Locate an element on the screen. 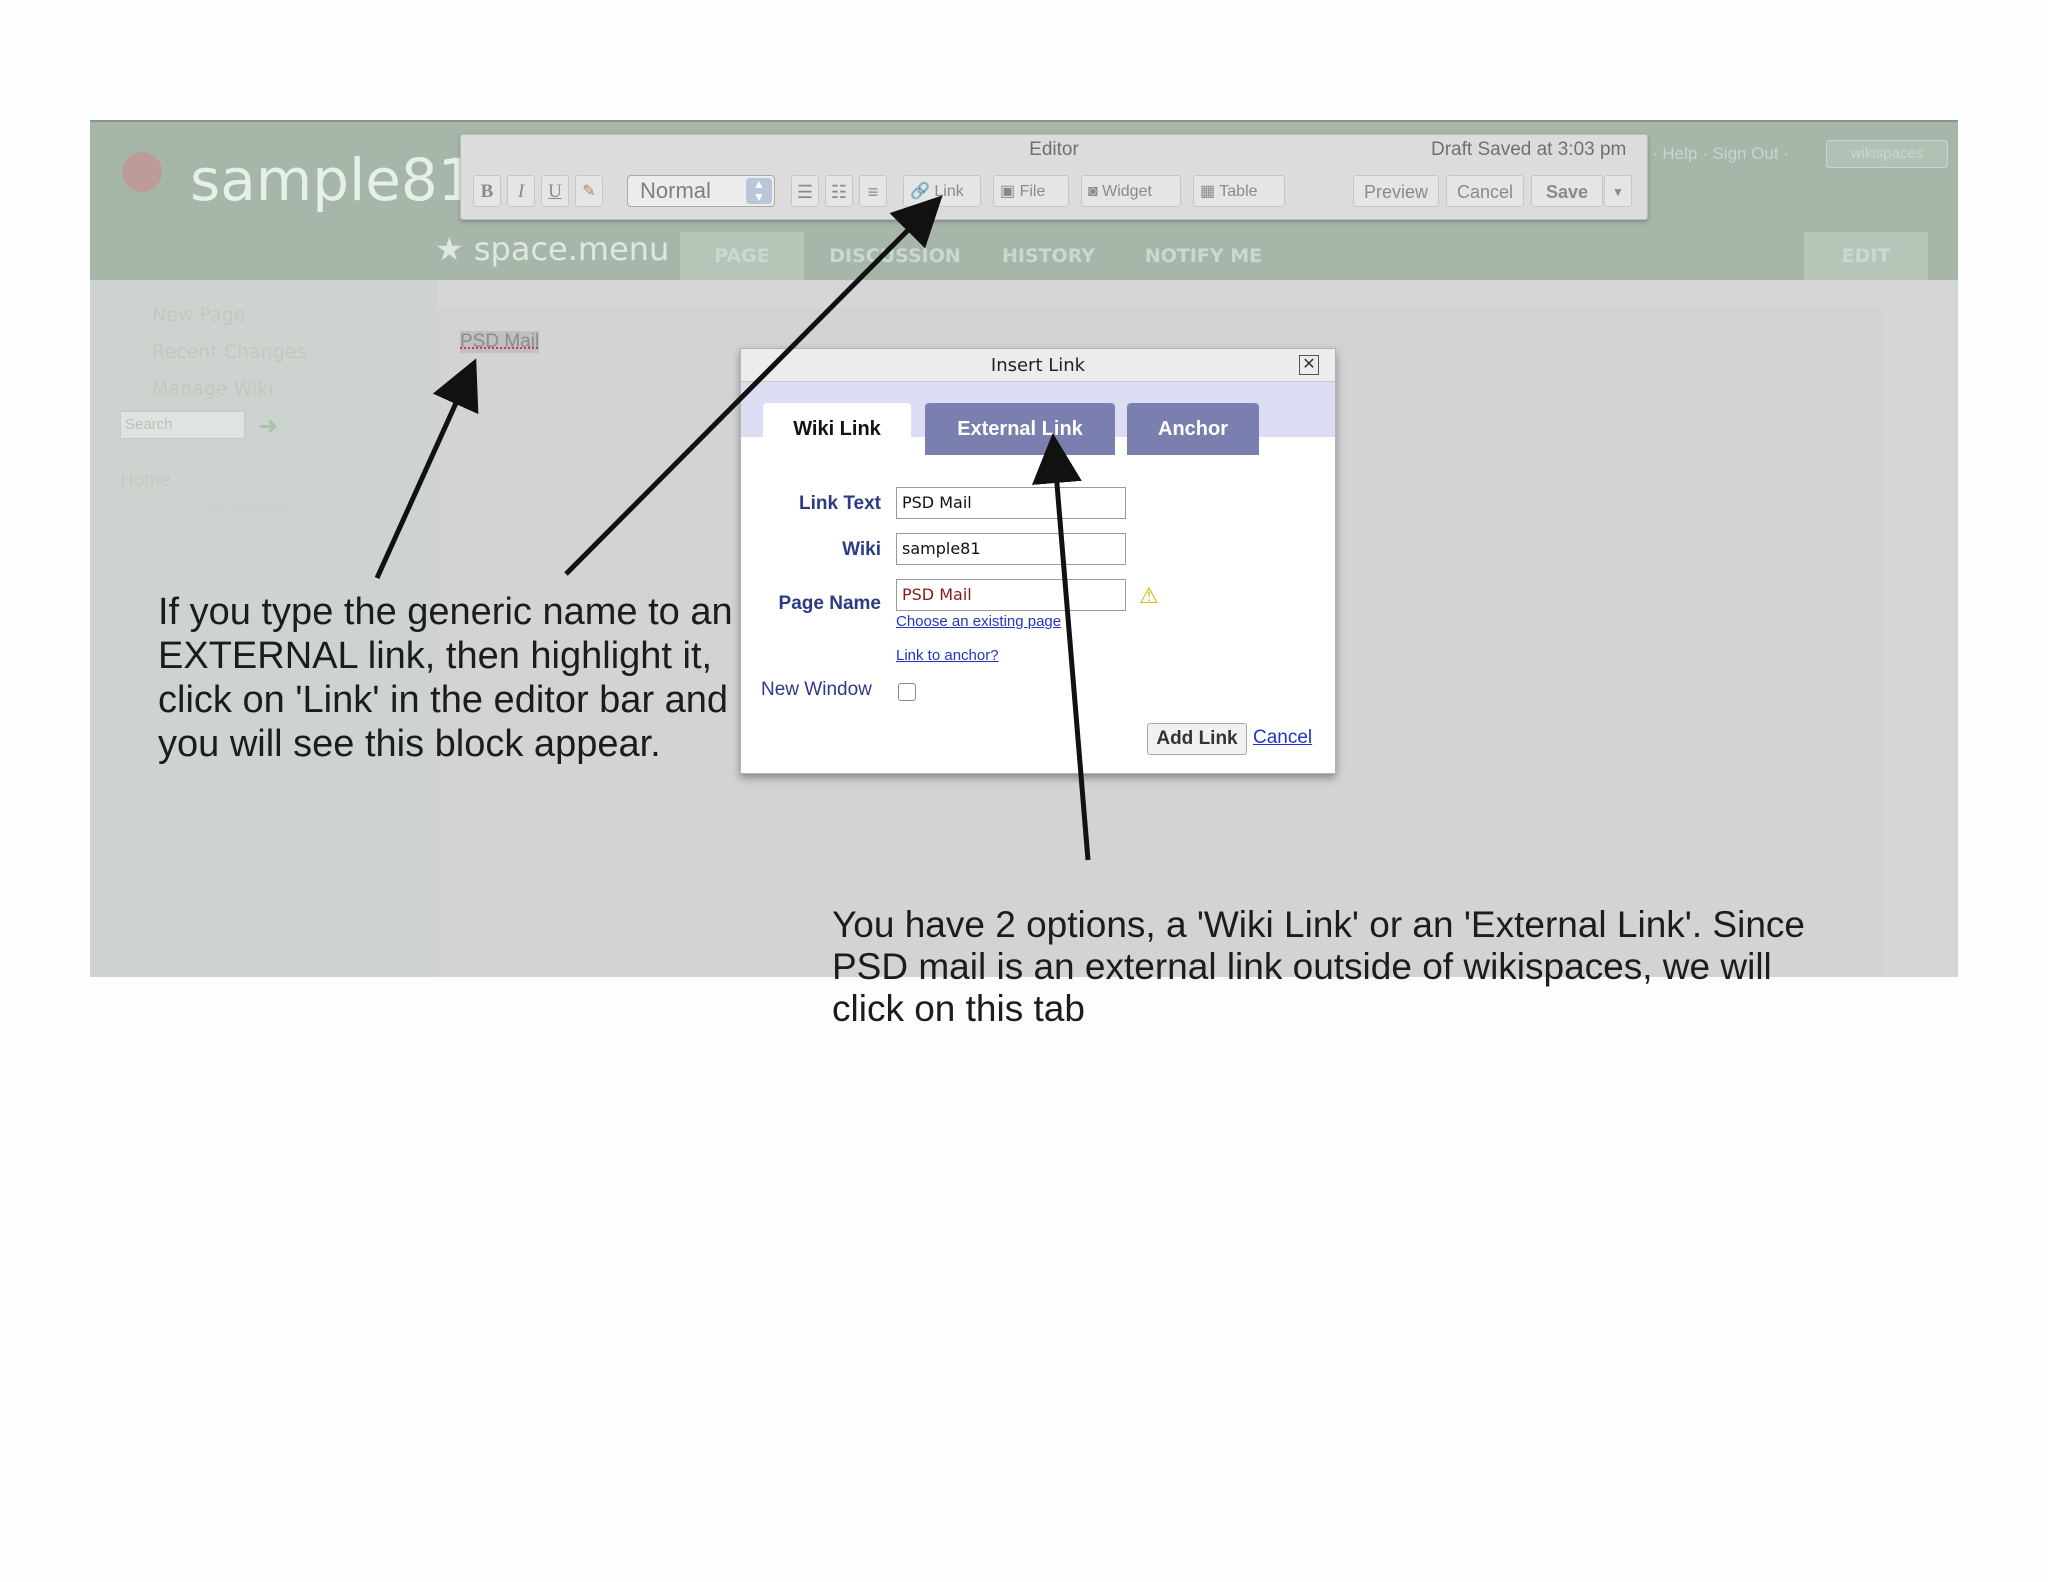 This screenshot has height=1582, width=2048. arrow-to-external-link-tab is located at coordinates (1061, 647).